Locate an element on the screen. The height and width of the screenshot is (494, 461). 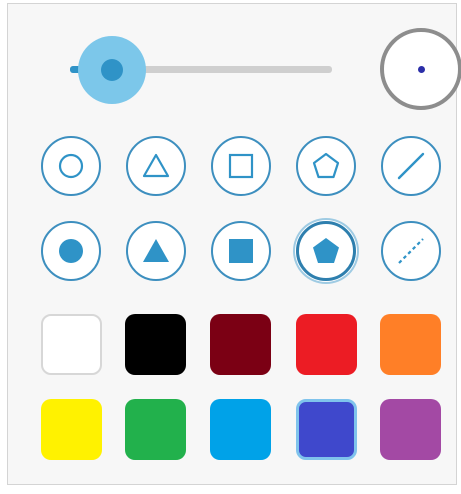
brush-preview-dot is located at coordinates (421, 69).